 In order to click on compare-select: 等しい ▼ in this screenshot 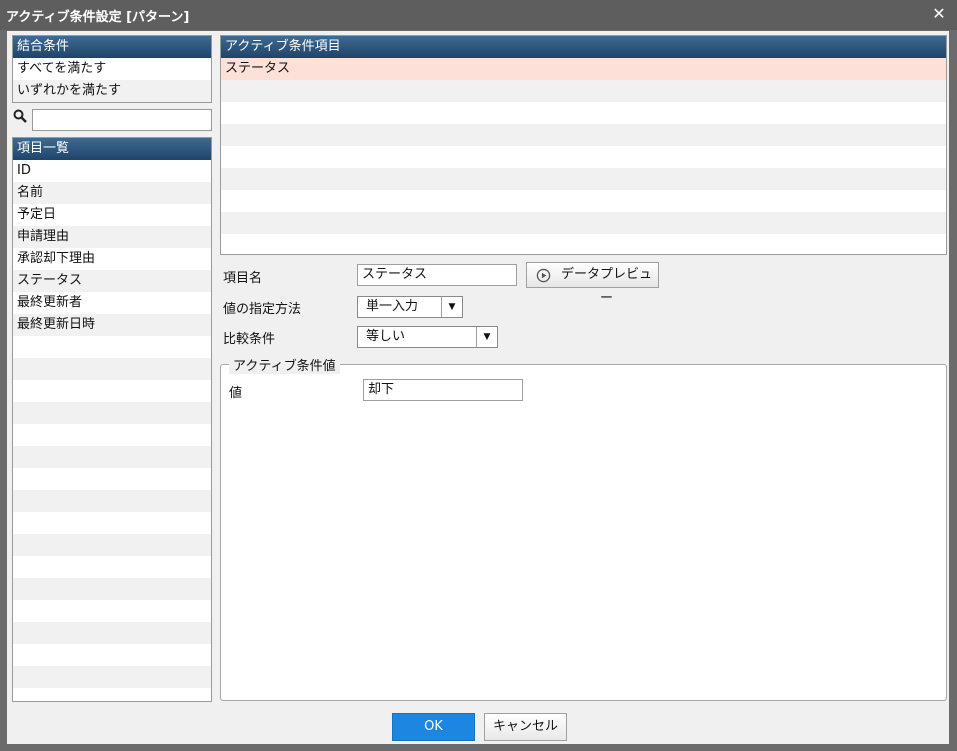, I will do `click(427, 337)`.